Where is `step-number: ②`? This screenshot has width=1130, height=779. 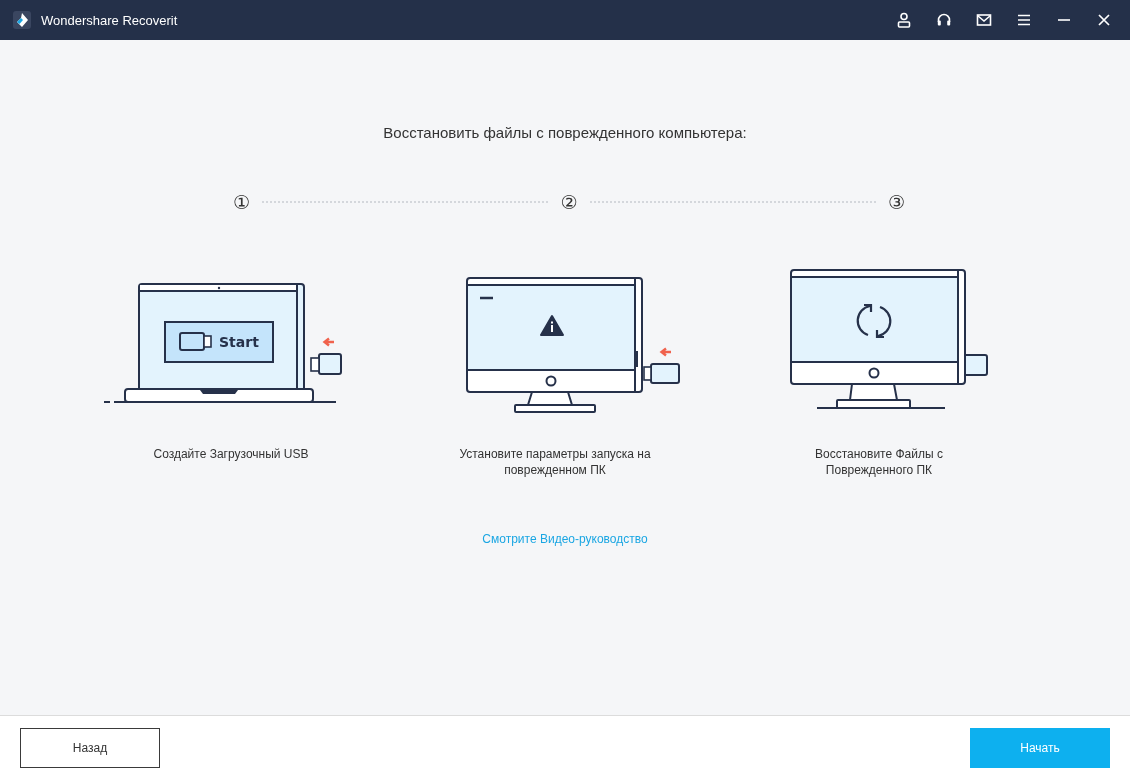 step-number: ② is located at coordinates (569, 202).